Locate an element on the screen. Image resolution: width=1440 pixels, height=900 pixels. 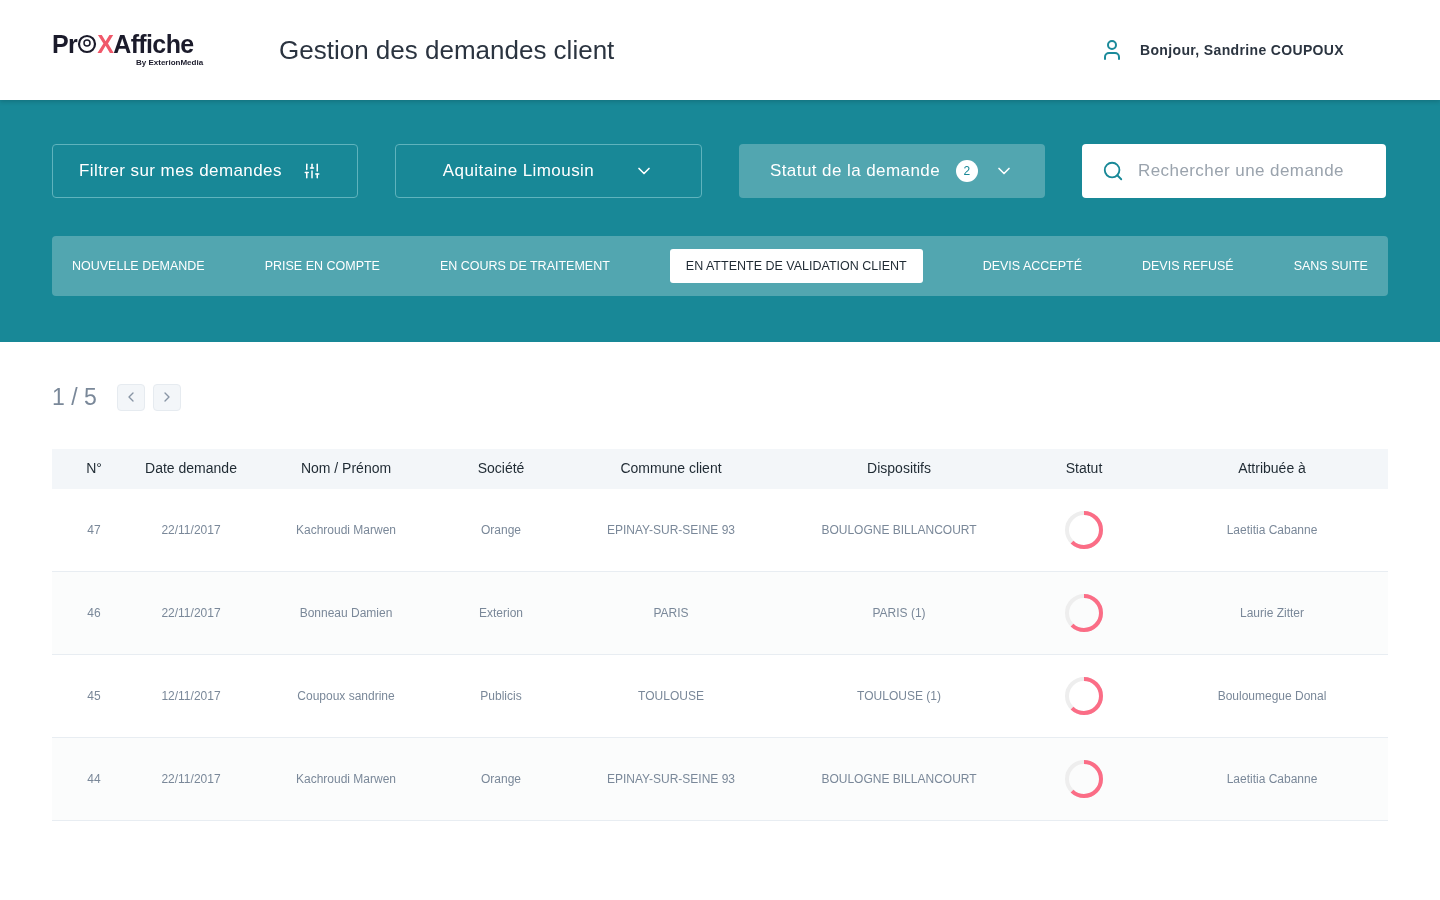
status-dropdown: Statut de la demande 2 is located at coordinates (892, 171).